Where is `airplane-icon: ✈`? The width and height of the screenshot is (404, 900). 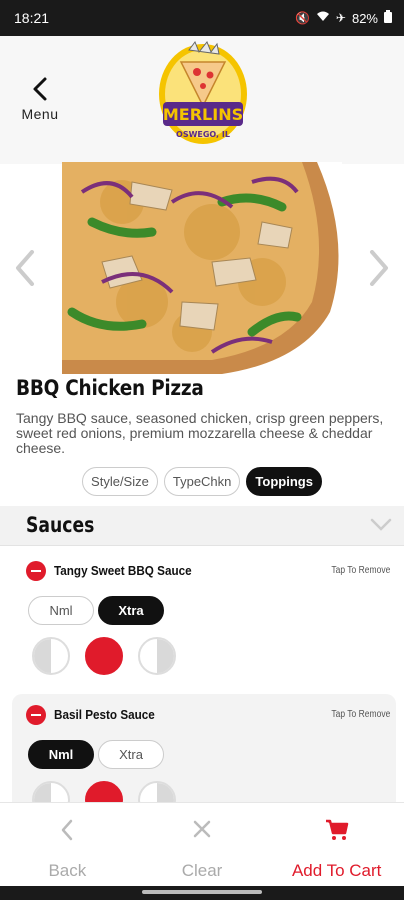 airplane-icon: ✈ is located at coordinates (340, 18).